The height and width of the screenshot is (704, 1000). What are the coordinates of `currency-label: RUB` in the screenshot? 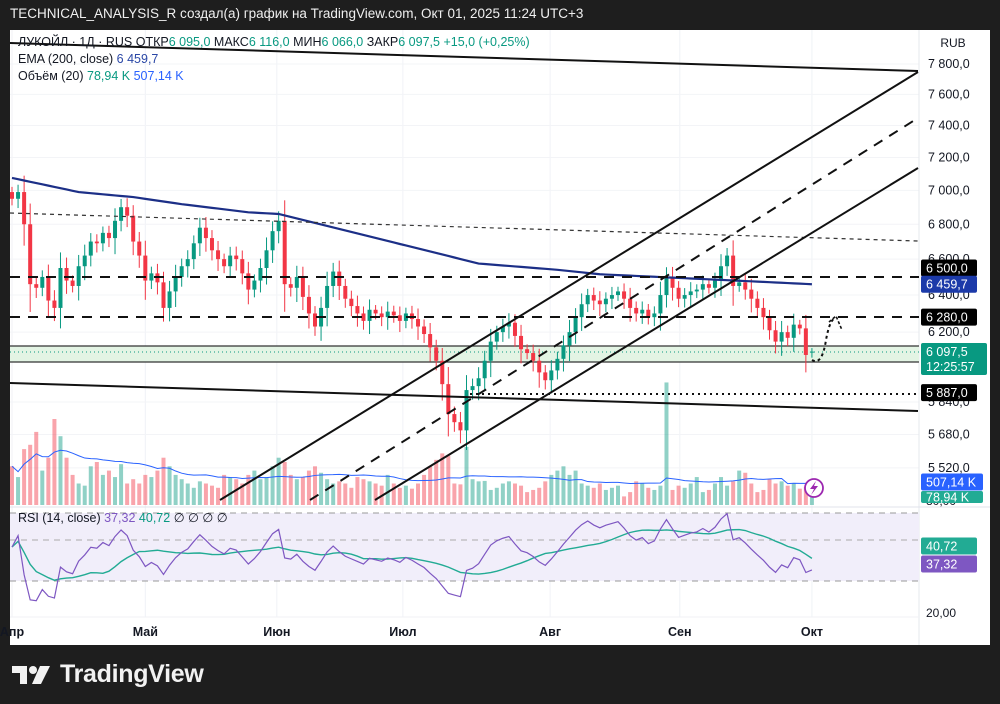 It's located at (953, 43).